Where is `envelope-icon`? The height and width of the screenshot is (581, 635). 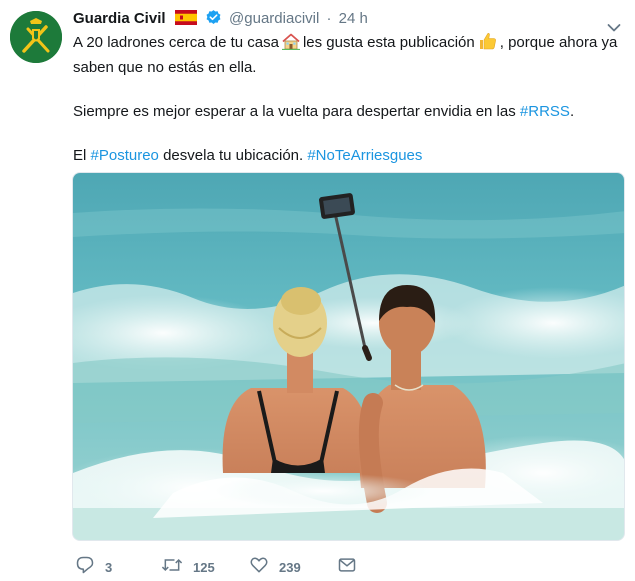
envelope-icon is located at coordinates (347, 567).